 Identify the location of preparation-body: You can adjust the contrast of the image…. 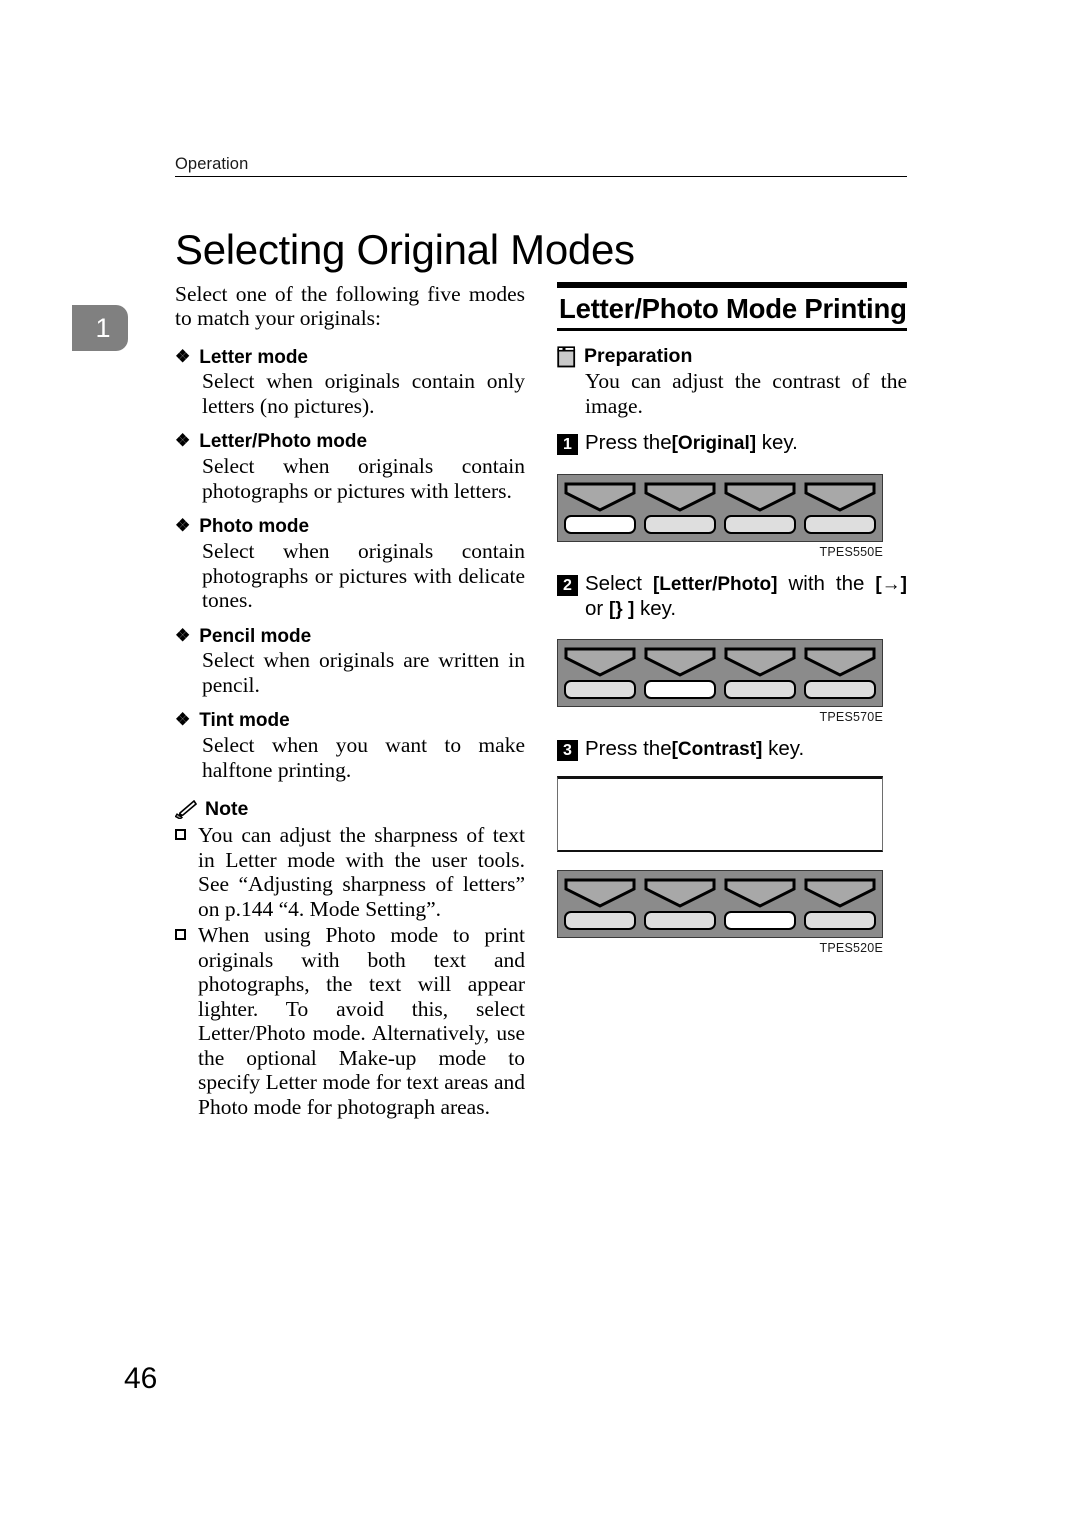
(746, 393).